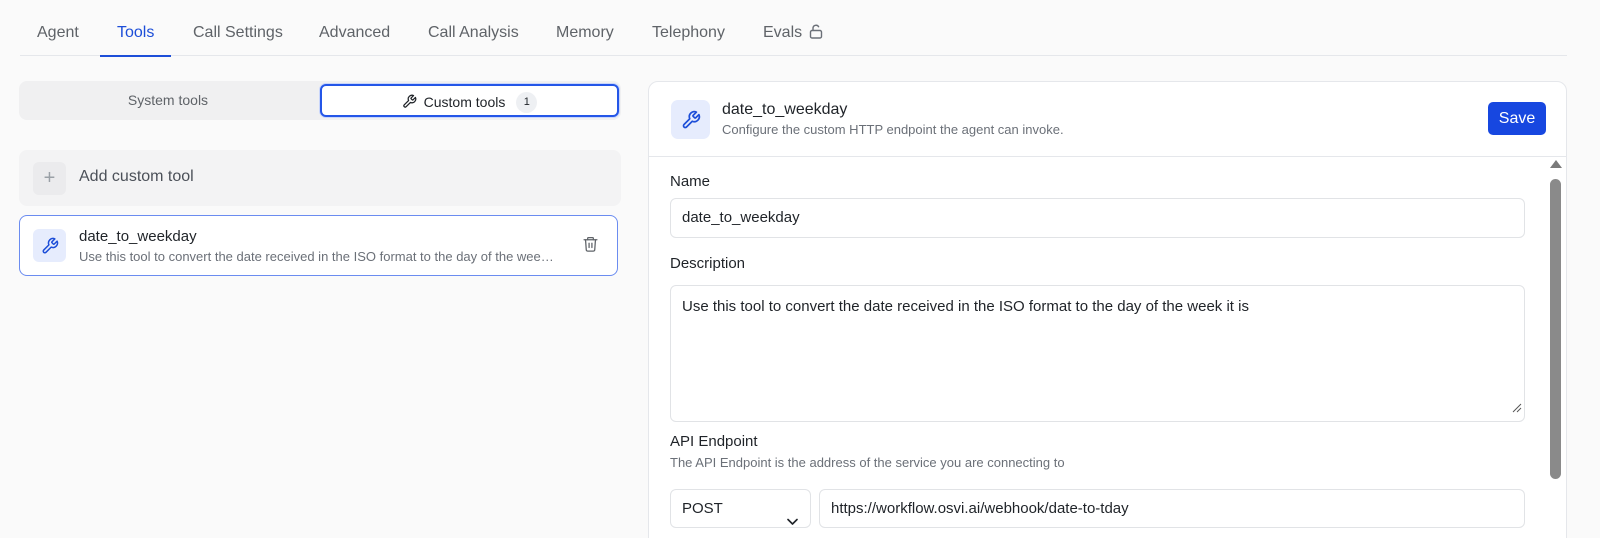 This screenshot has height=538, width=1600. I want to click on tab-label: Telephony, so click(688, 32).